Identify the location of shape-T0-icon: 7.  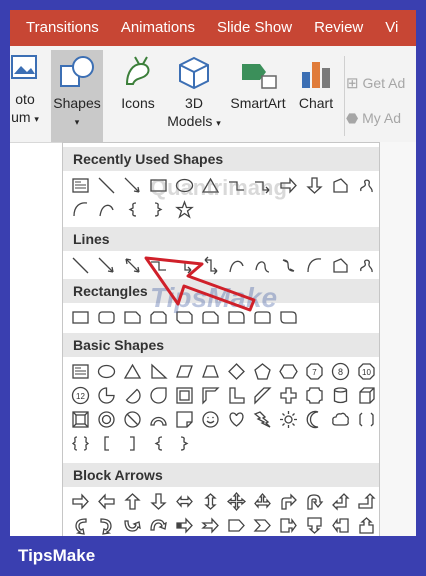
(314, 371).